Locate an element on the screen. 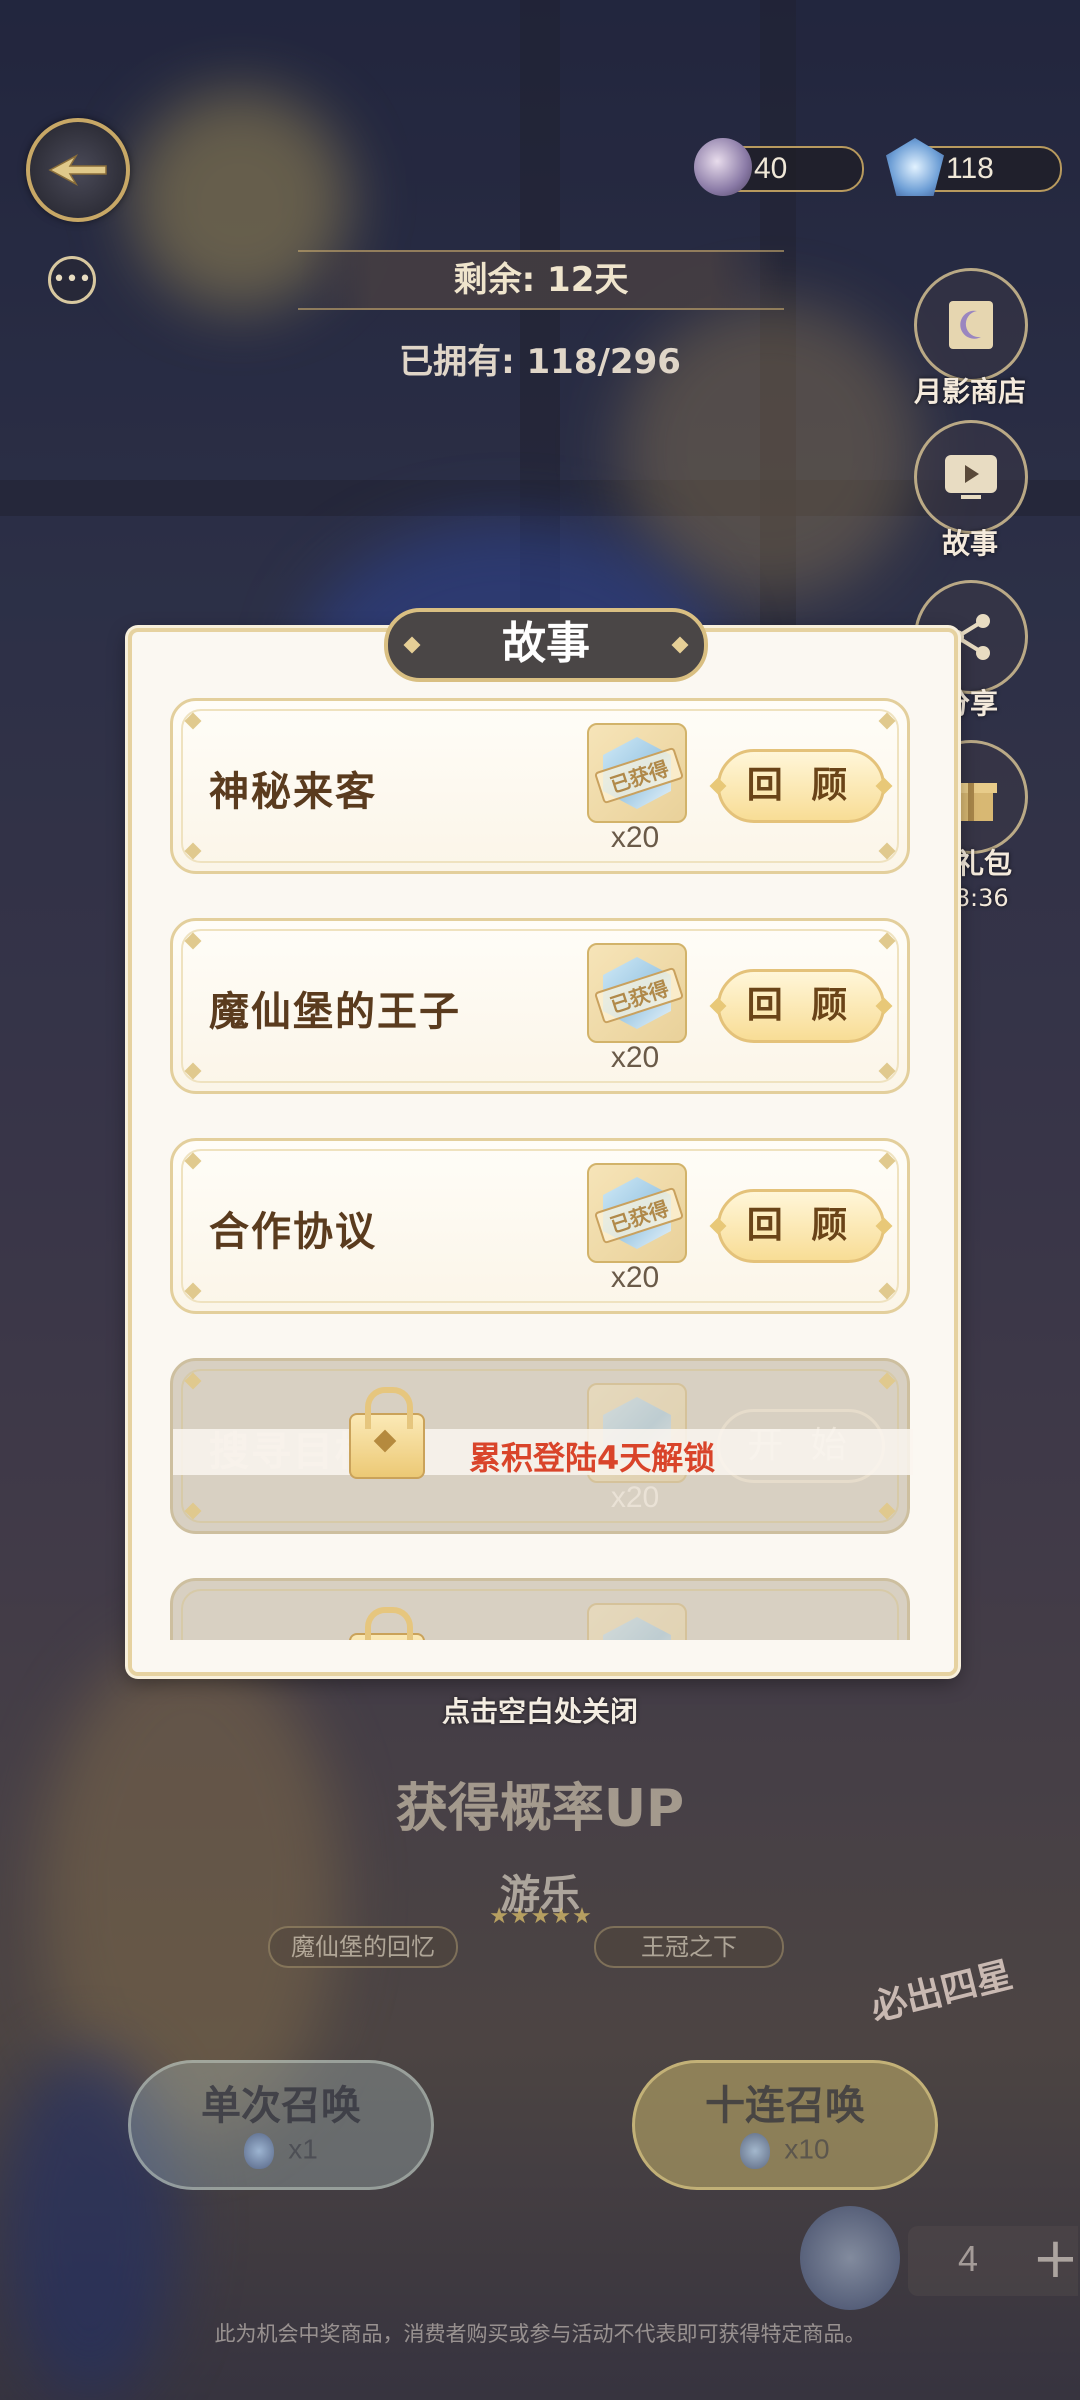  single-summon-label: 单次召唤 is located at coordinates (281, 2106).